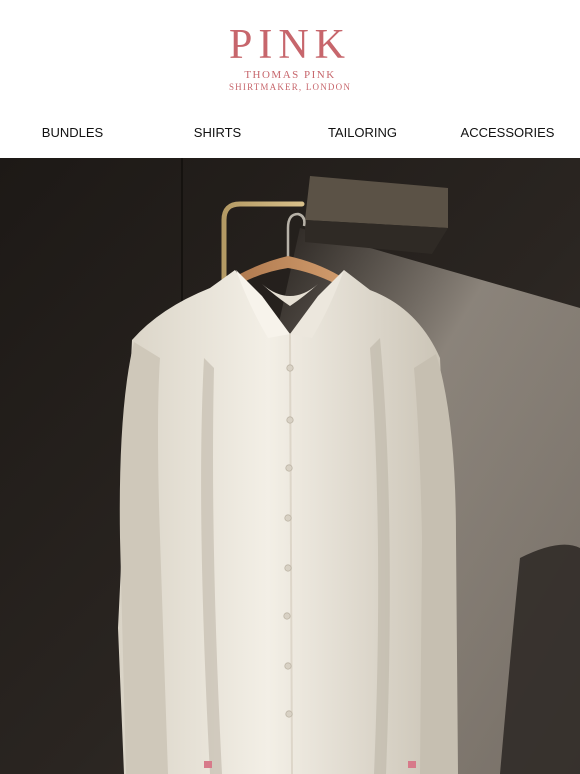 The image size is (580, 774). I want to click on nav-item-tailoring: TAILORING, so click(362, 133).